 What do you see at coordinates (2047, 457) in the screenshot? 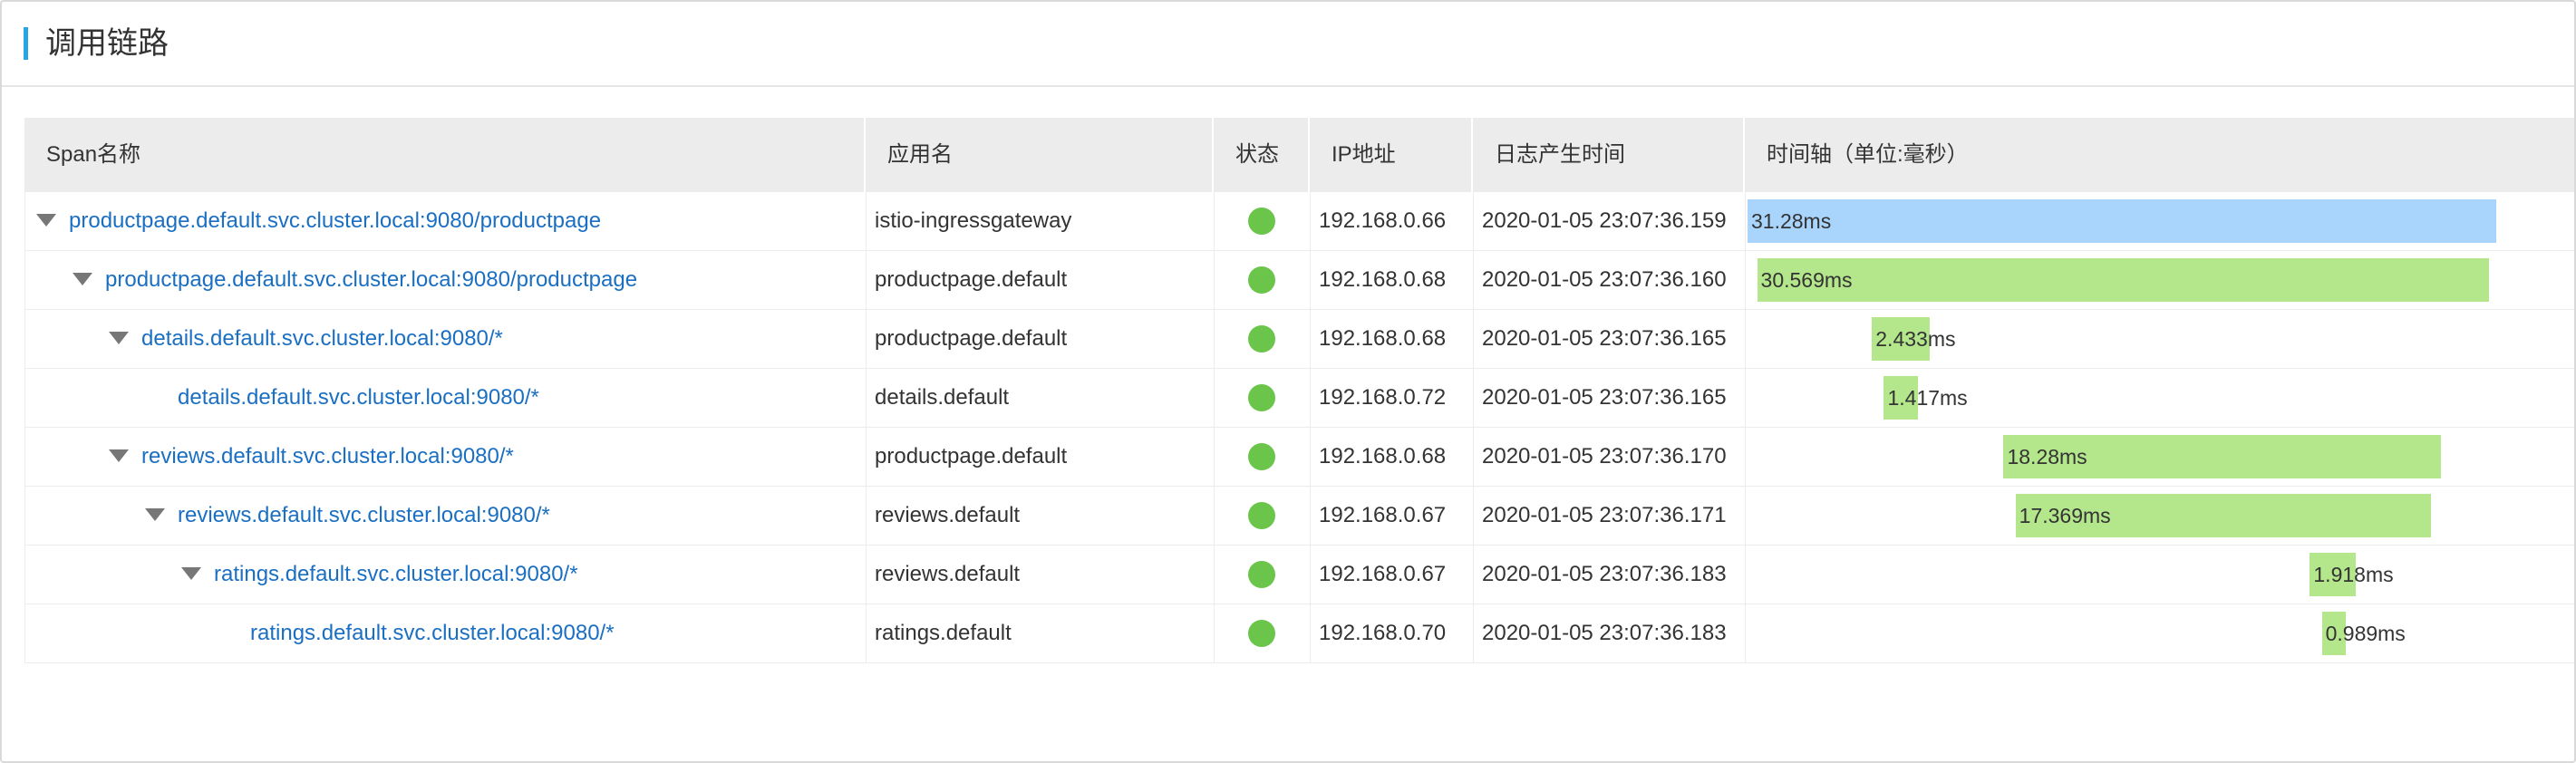
I see `duration-label: 18.28ms` at bounding box center [2047, 457].